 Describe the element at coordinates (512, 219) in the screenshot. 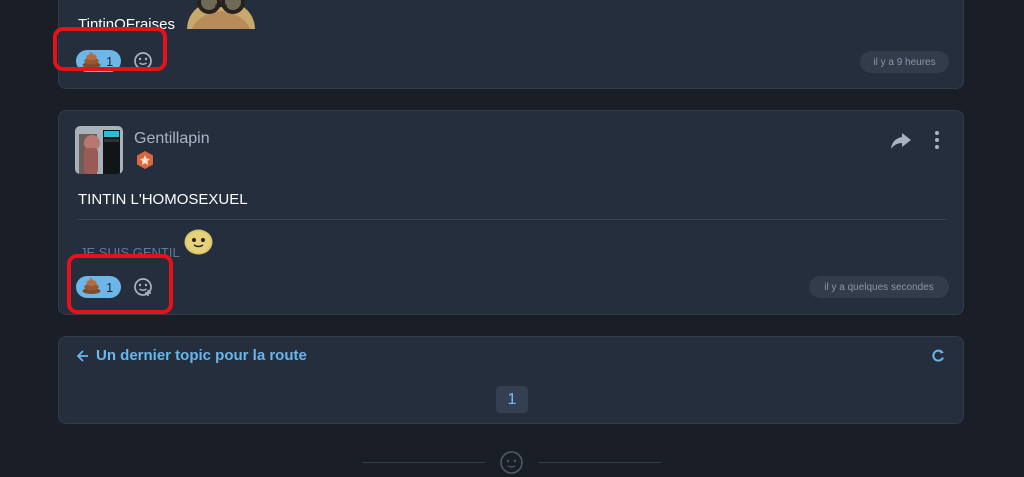

I see `signature-divider` at that location.